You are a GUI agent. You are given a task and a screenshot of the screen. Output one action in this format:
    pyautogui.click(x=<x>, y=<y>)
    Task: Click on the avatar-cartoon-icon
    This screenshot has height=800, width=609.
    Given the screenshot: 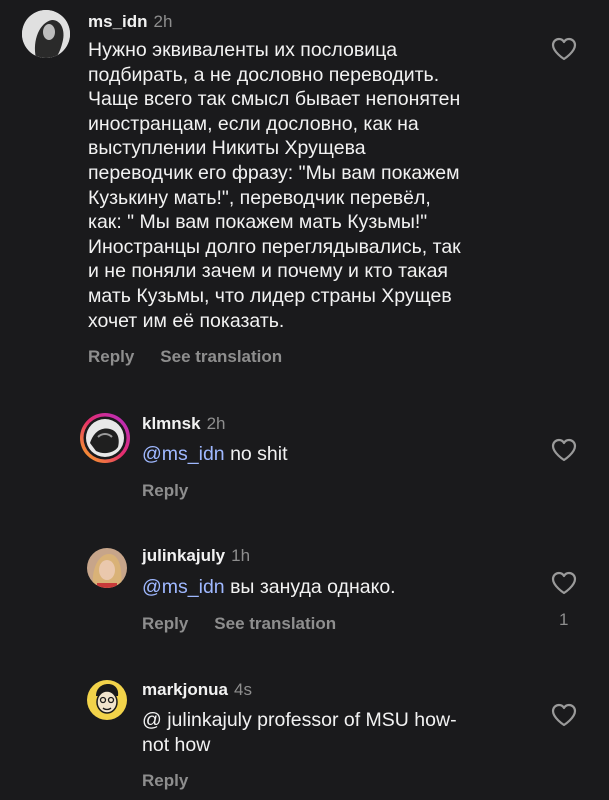 What is the action you would take?
    pyautogui.click(x=107, y=700)
    